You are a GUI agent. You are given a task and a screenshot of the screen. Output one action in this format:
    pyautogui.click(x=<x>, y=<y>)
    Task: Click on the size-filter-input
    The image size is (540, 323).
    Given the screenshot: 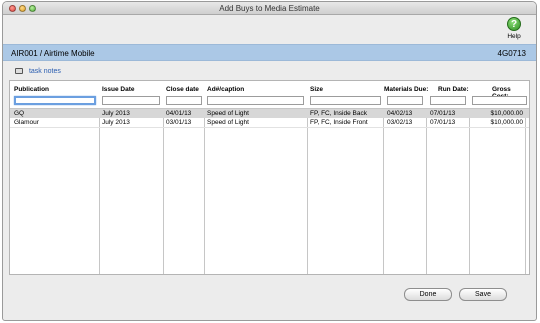 What is the action you would take?
    pyautogui.click(x=345, y=100)
    